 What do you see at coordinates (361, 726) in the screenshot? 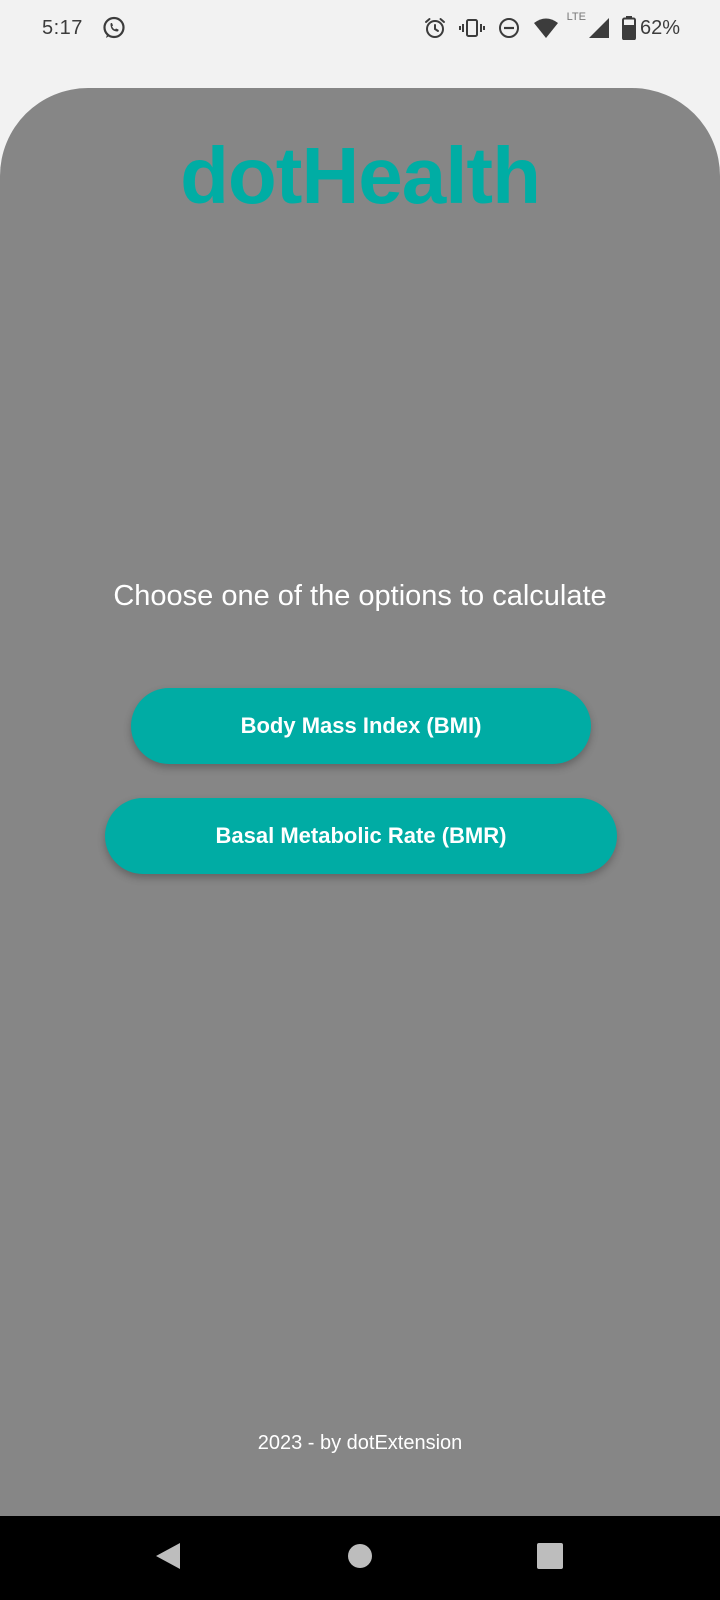
I see `bmi-button: Body Mass Index (BMI)` at bounding box center [361, 726].